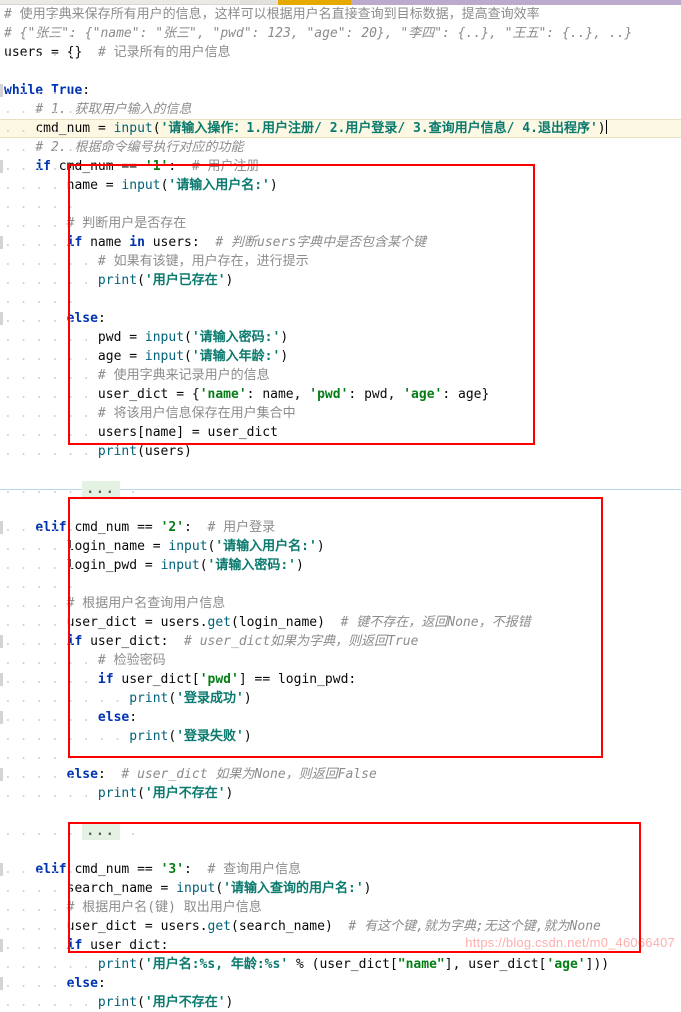 This screenshot has height=1012, width=681. I want to click on code-text: login_pwd = input('请输入密码:'), so click(185, 565).